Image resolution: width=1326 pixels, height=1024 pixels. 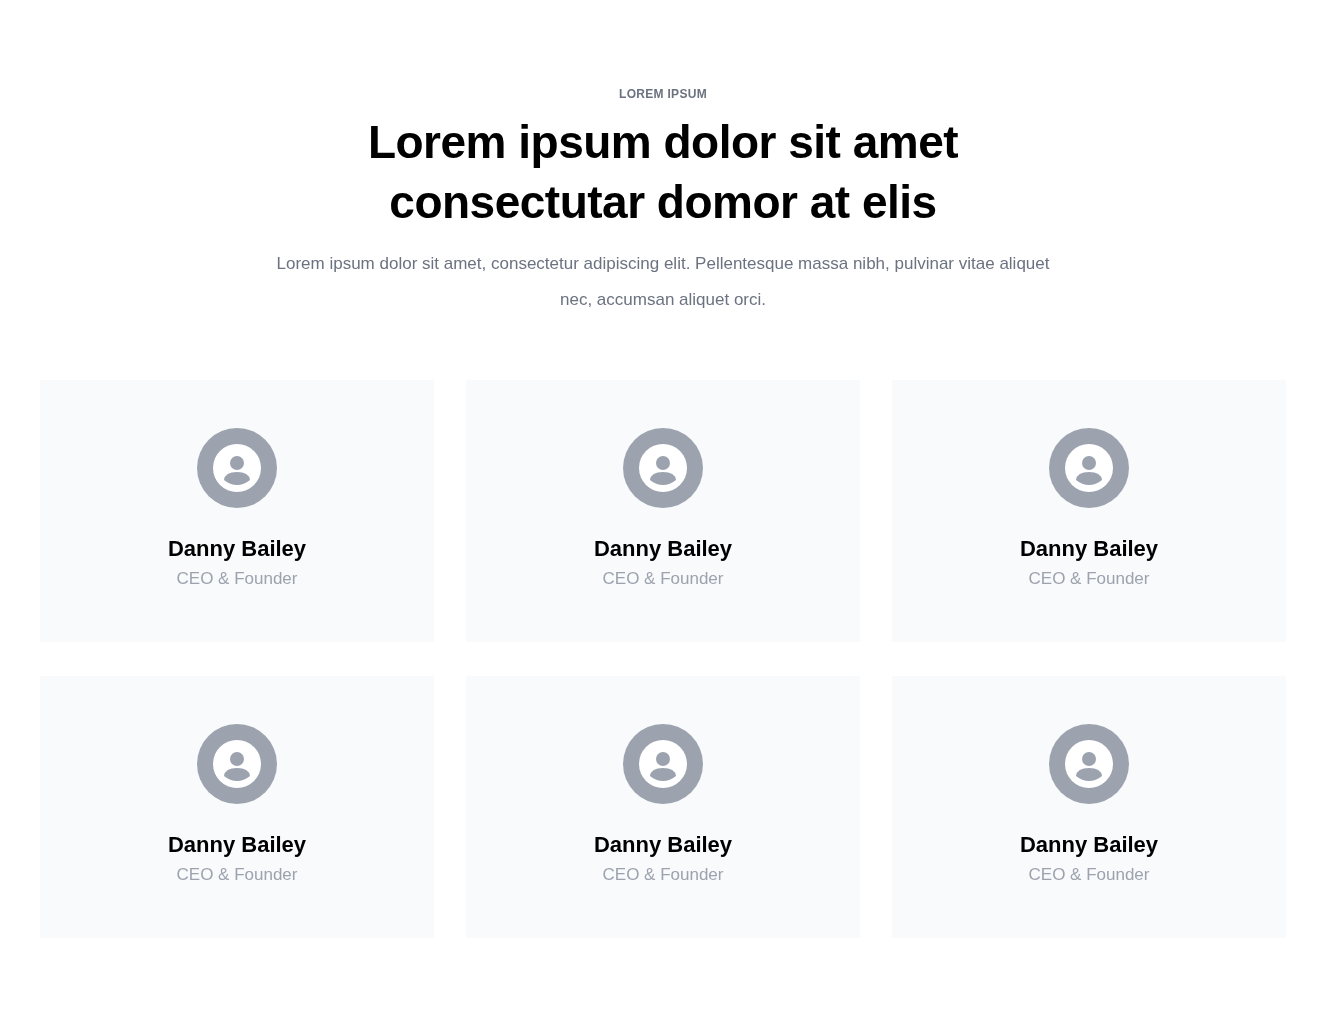 What do you see at coordinates (663, 94) in the screenshot?
I see `section-eyebrow: LOREM IPSUM` at bounding box center [663, 94].